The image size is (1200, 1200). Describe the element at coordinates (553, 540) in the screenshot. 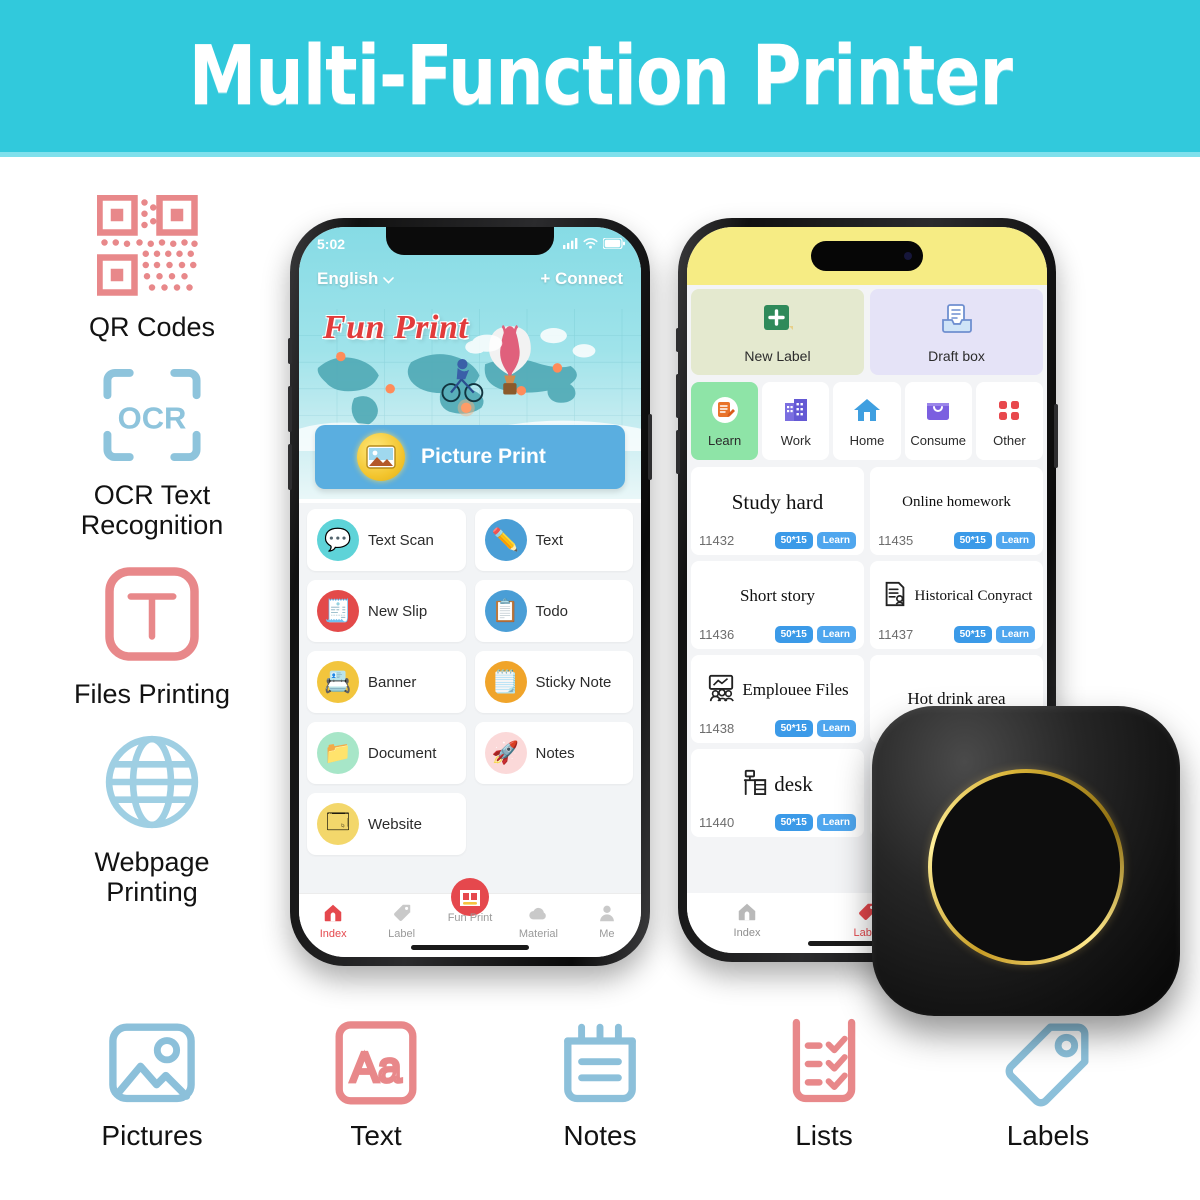

I see `app-shortcut-text: ✏️ Text` at that location.